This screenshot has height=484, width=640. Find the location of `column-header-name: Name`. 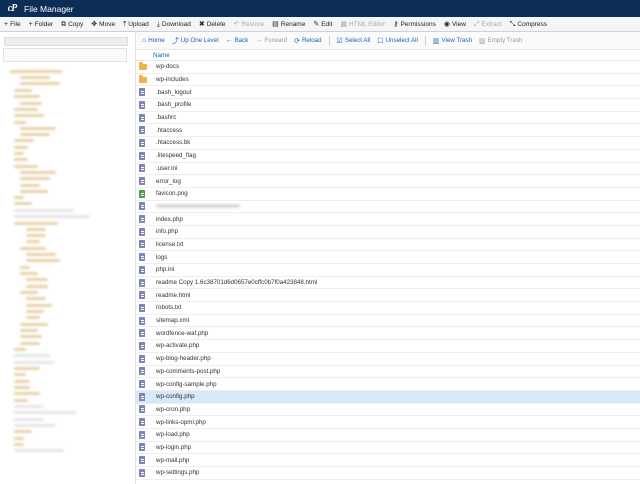

column-header-name: Name is located at coordinates (388, 55).